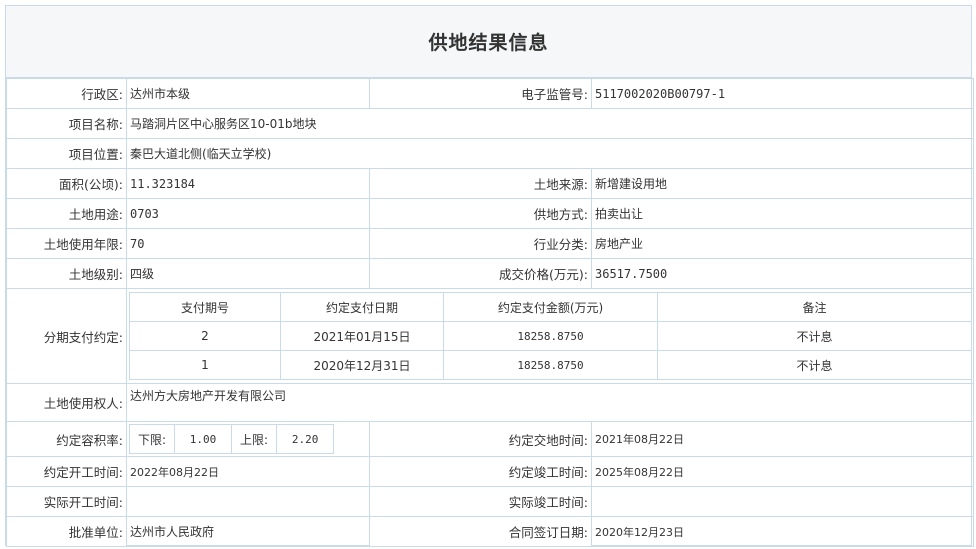  I want to click on row-district: 行政区: 达州市本级 电子监管号: 5117002020B00797-1, so click(490, 93).